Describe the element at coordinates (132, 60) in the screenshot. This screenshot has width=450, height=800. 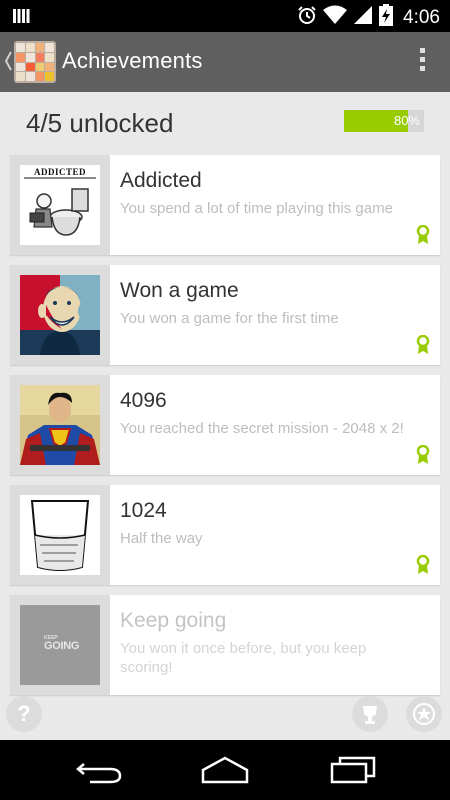
I see `page-title: Achievements` at that location.